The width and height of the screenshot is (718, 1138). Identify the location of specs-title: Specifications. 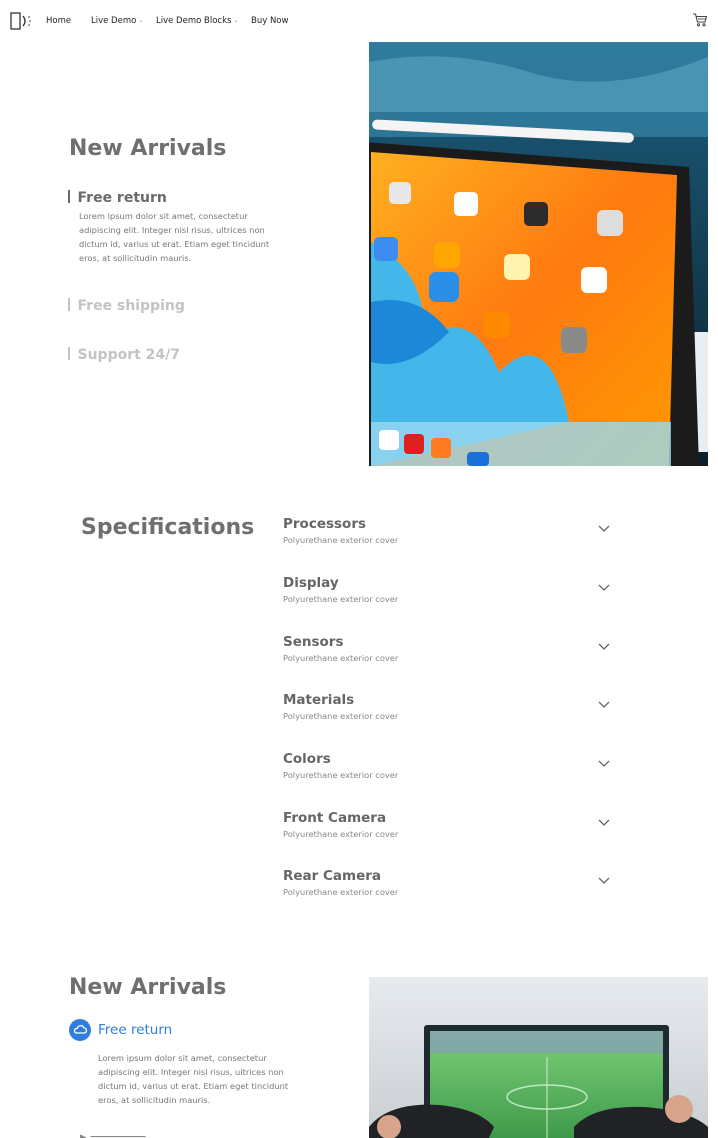
(168, 527).